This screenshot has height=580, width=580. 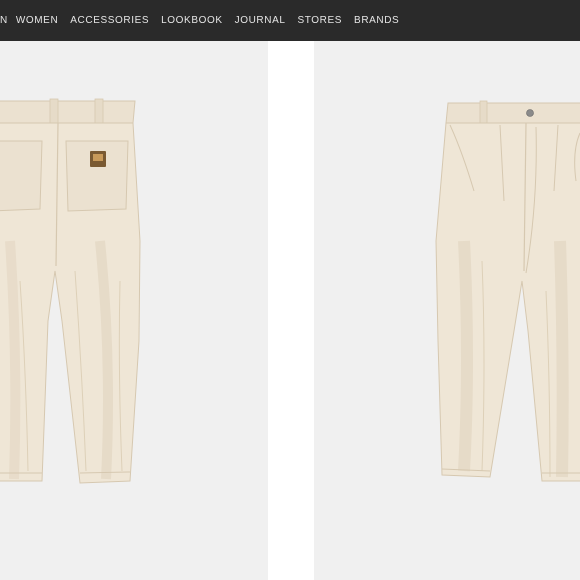 I want to click on nav-item-stores: STORES, so click(x=320, y=20).